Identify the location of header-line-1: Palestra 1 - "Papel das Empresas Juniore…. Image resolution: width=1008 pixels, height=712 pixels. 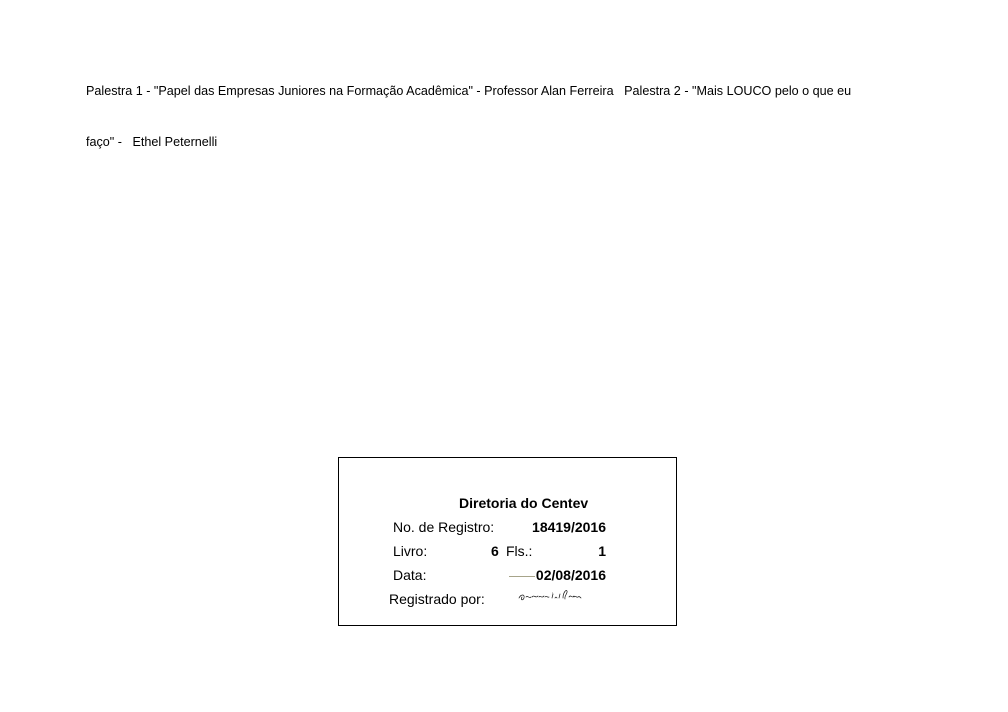
(469, 91).